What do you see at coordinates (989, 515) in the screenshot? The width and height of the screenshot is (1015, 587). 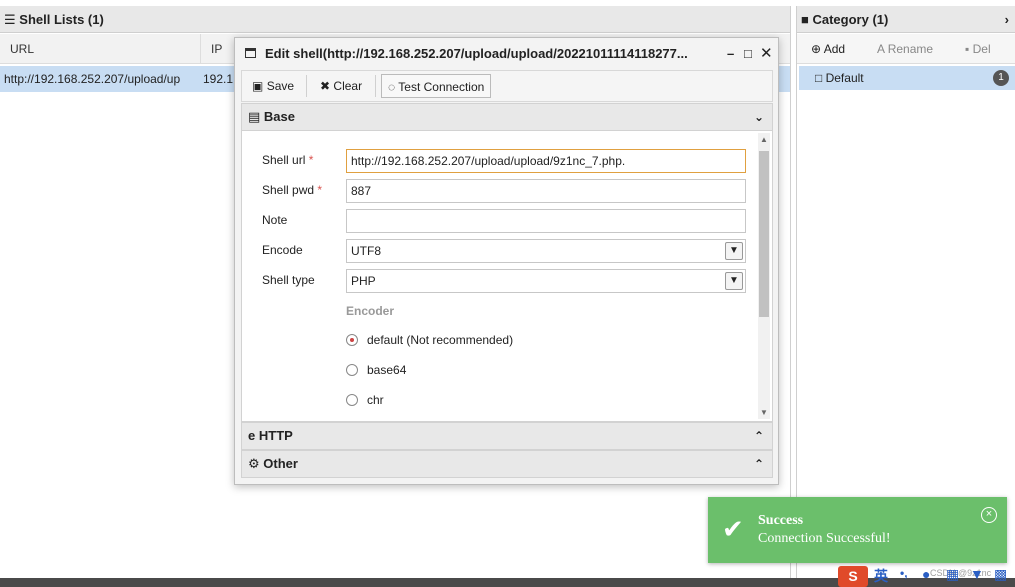 I see `close-icon: ×` at bounding box center [989, 515].